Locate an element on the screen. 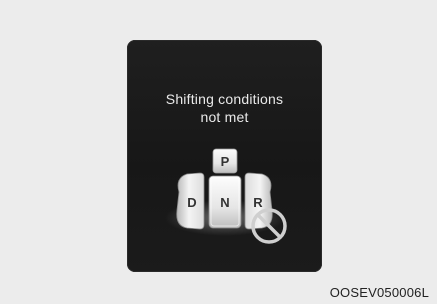  park-button: P is located at coordinates (225, 161).